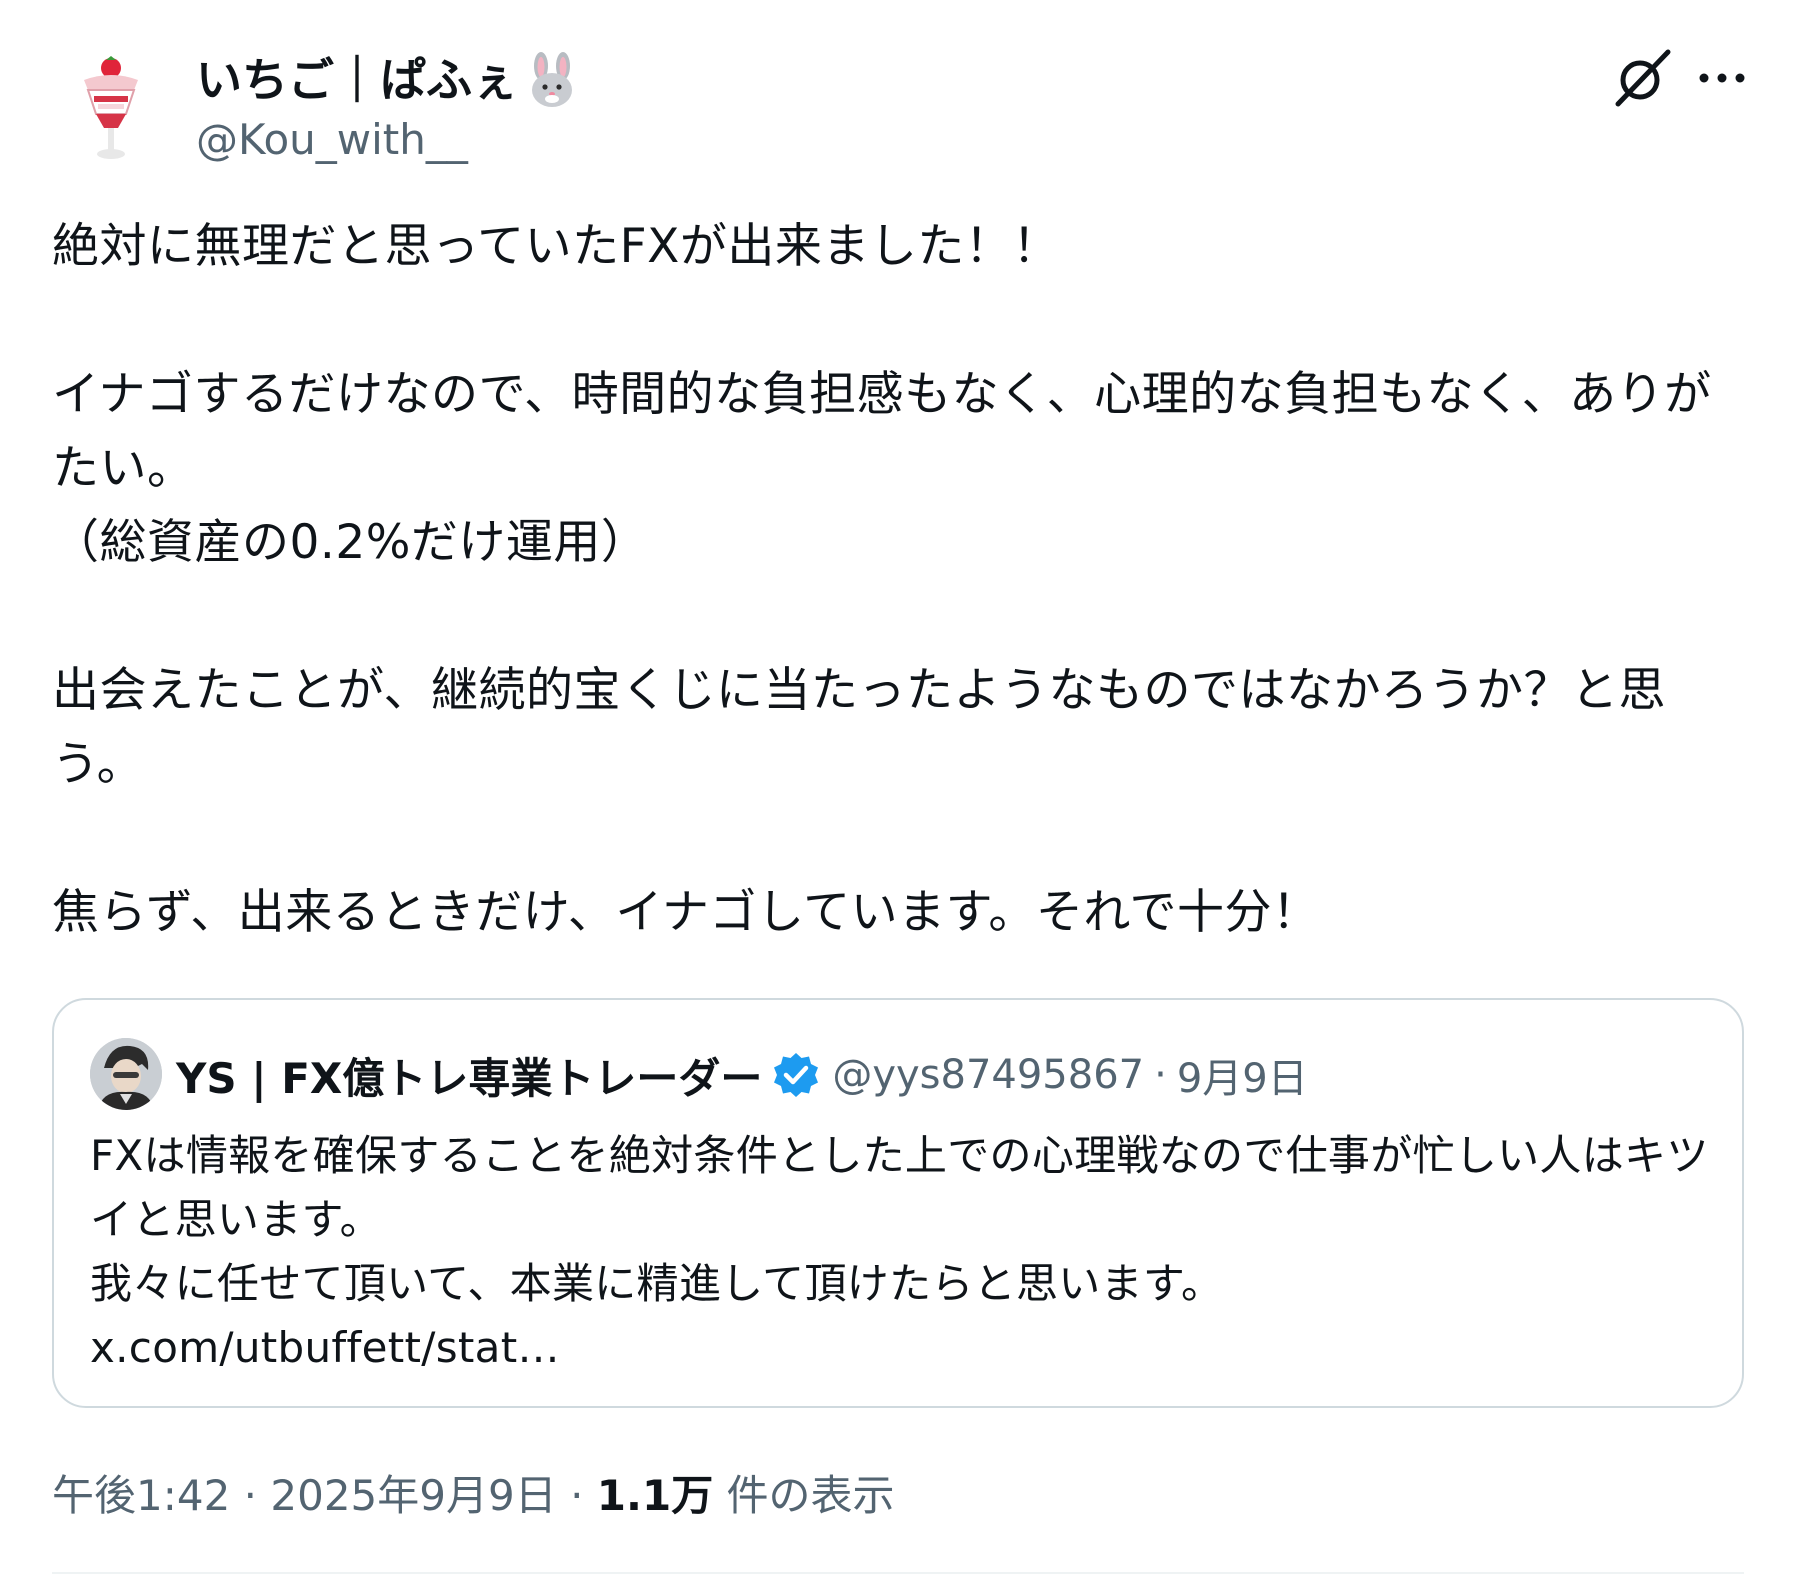 The image size is (1798, 1576). What do you see at coordinates (1642, 78) in the screenshot?
I see `grok-icon` at bounding box center [1642, 78].